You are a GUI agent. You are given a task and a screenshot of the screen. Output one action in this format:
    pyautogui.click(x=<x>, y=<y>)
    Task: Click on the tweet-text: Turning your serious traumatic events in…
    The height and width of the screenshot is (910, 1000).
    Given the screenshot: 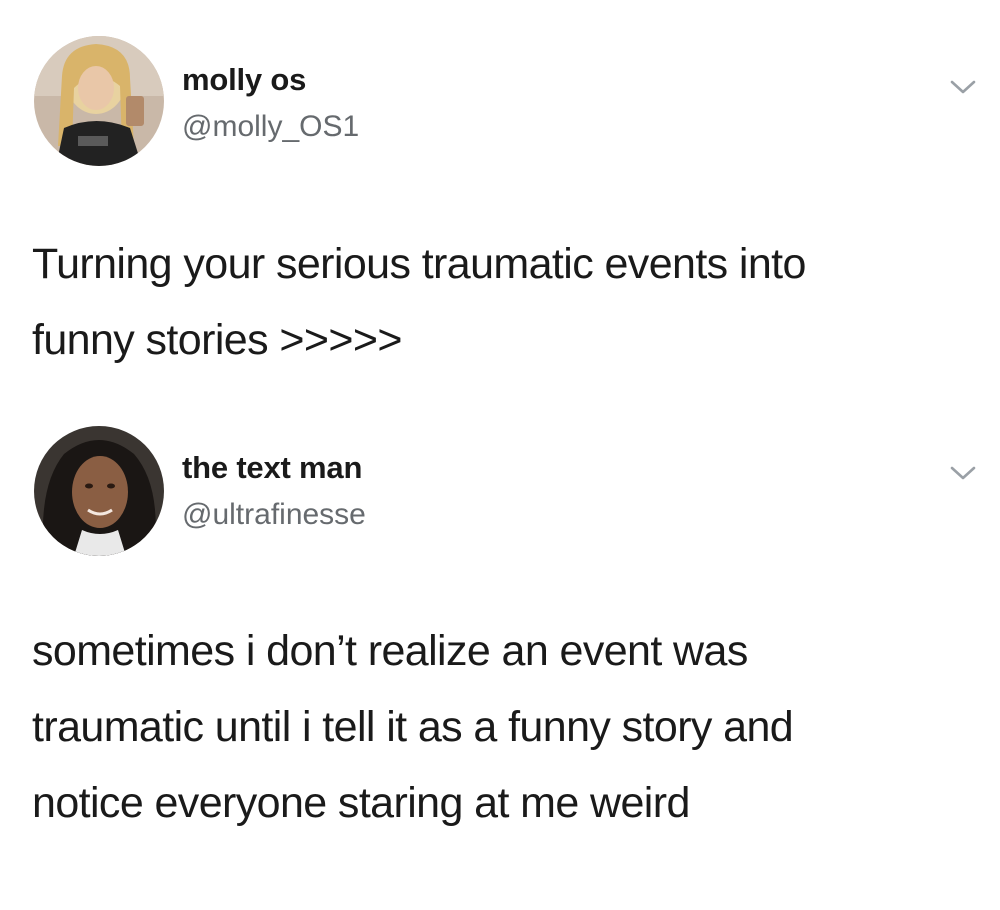 What is the action you would take?
    pyautogui.click(x=419, y=302)
    